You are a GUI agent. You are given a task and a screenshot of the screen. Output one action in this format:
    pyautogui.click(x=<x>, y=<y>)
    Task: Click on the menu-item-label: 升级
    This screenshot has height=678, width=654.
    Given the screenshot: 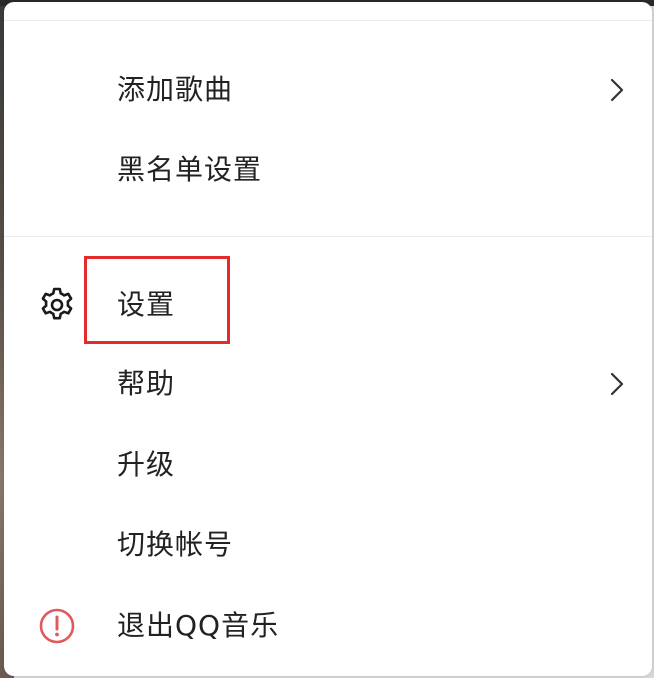 What is the action you would take?
    pyautogui.click(x=146, y=464)
    